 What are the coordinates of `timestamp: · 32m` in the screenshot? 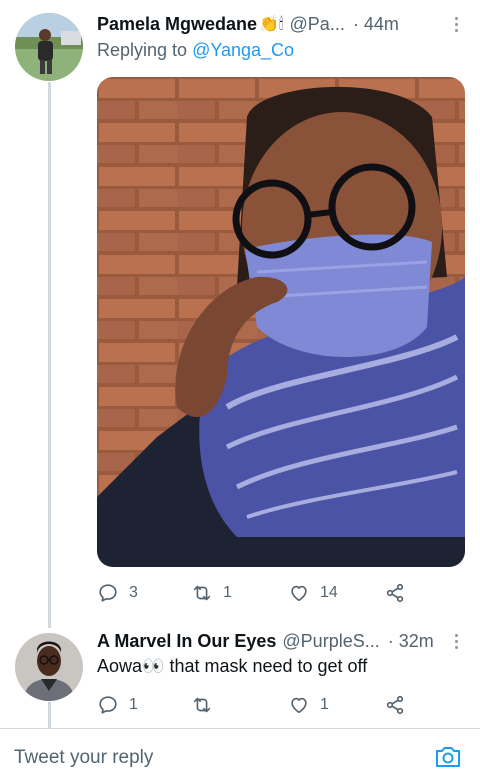 It's located at (411, 641).